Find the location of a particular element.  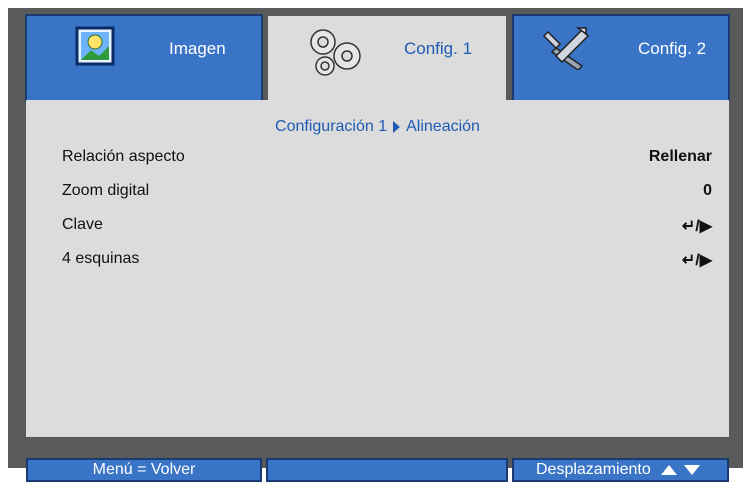

back-hint-label: Menú = Volver is located at coordinates (144, 469).